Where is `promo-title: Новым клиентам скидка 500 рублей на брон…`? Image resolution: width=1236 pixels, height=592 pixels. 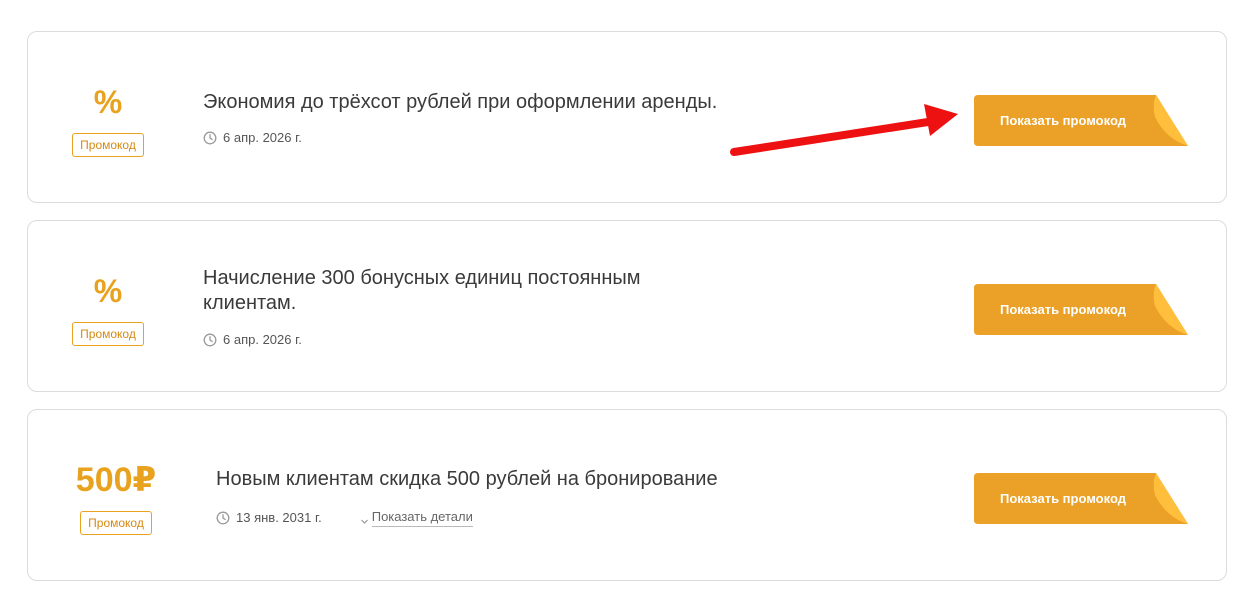
promo-title: Новым клиентам скидка 500 рублей на брон… is located at coordinates (467, 479).